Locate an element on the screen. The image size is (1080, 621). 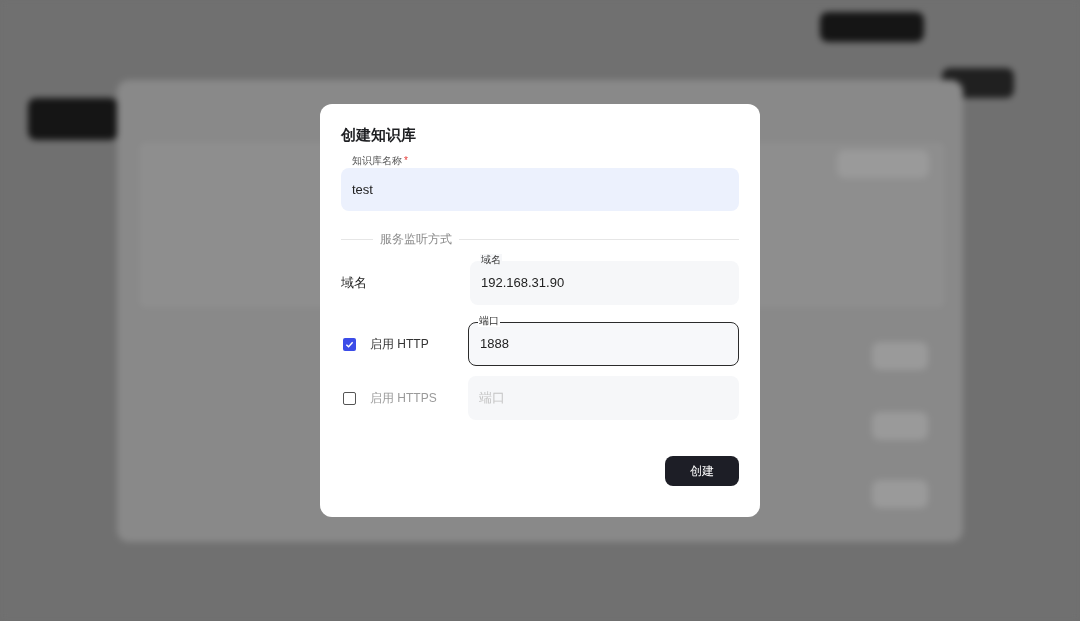
field-value: 192.168.31.90 is located at coordinates (523, 283).